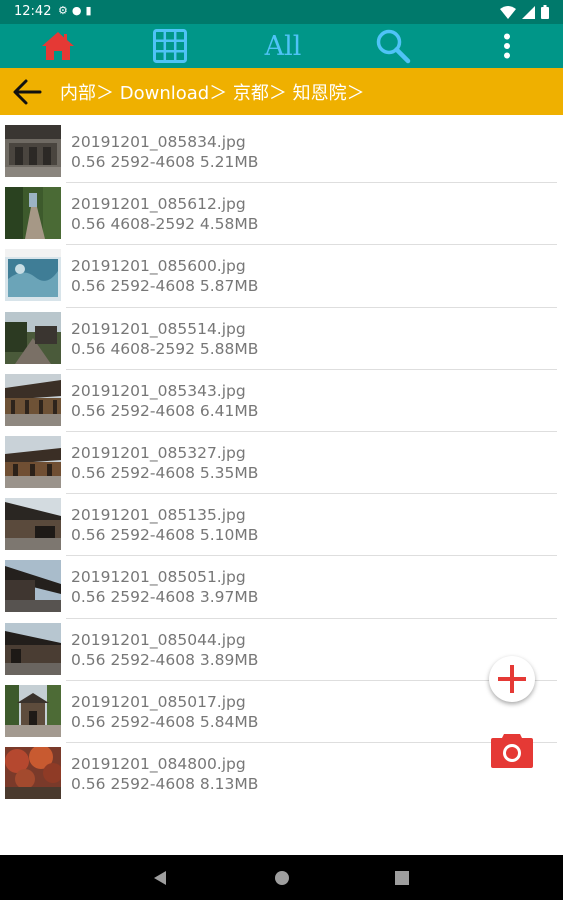 The image size is (563, 900). I want to click on more-options-button, so click(507, 46).